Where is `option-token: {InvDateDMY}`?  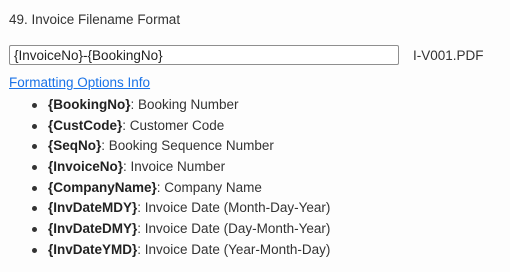 option-token: {InvDateDMY} is located at coordinates (93, 229).